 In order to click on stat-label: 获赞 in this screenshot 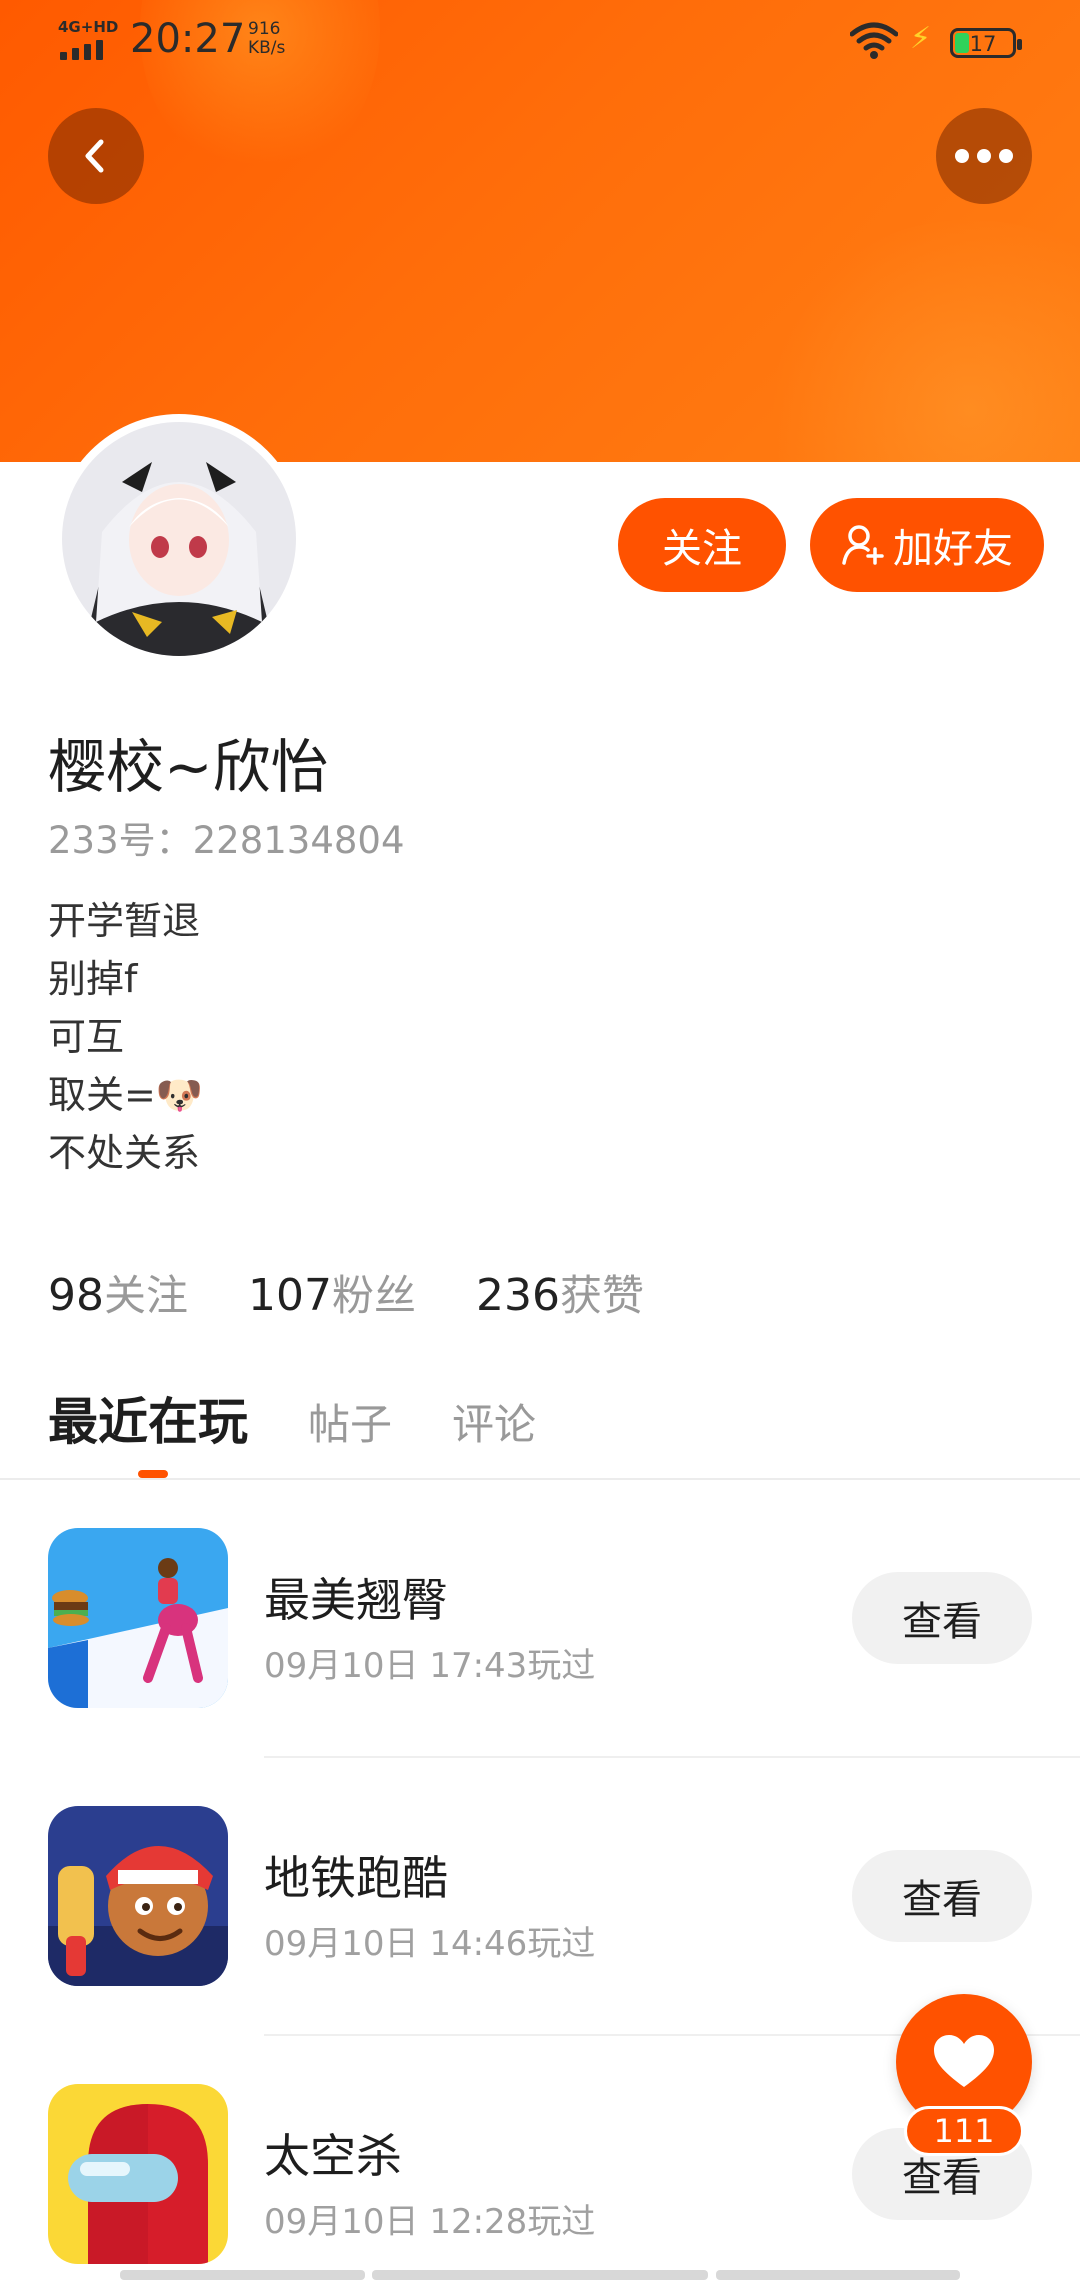, I will do `click(602, 1295)`.